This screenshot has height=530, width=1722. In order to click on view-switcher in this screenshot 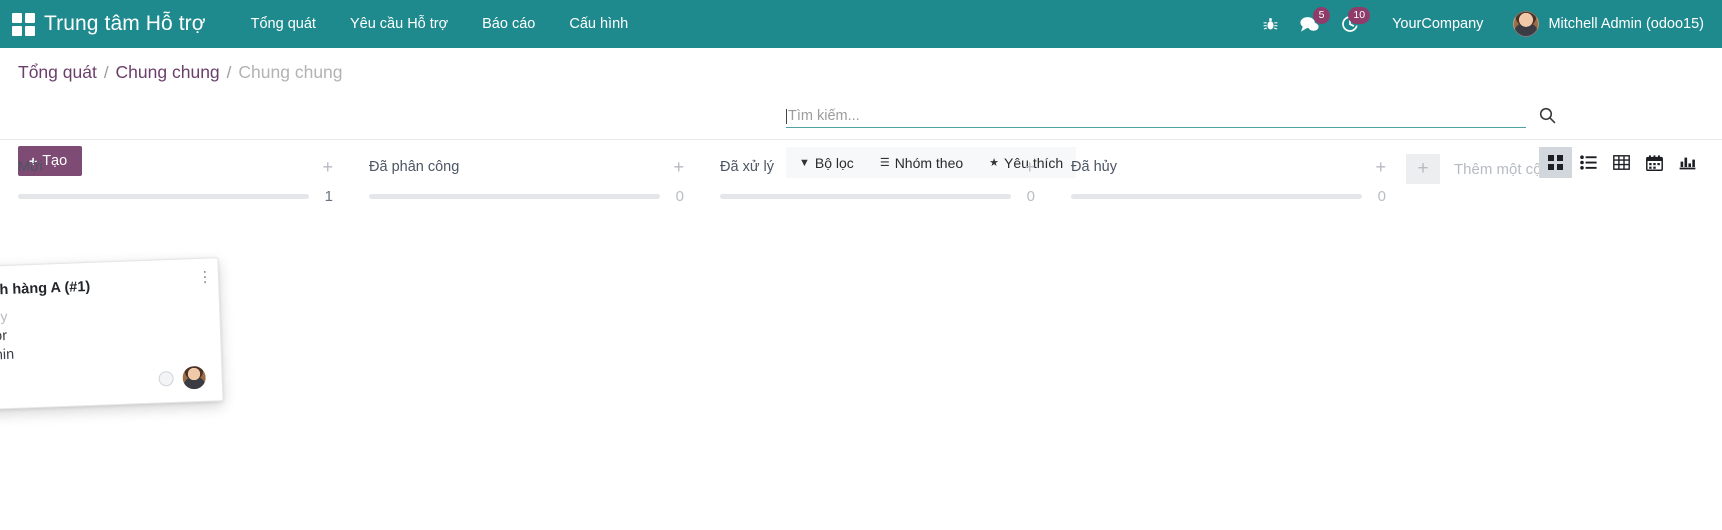, I will do `click(1621, 162)`.